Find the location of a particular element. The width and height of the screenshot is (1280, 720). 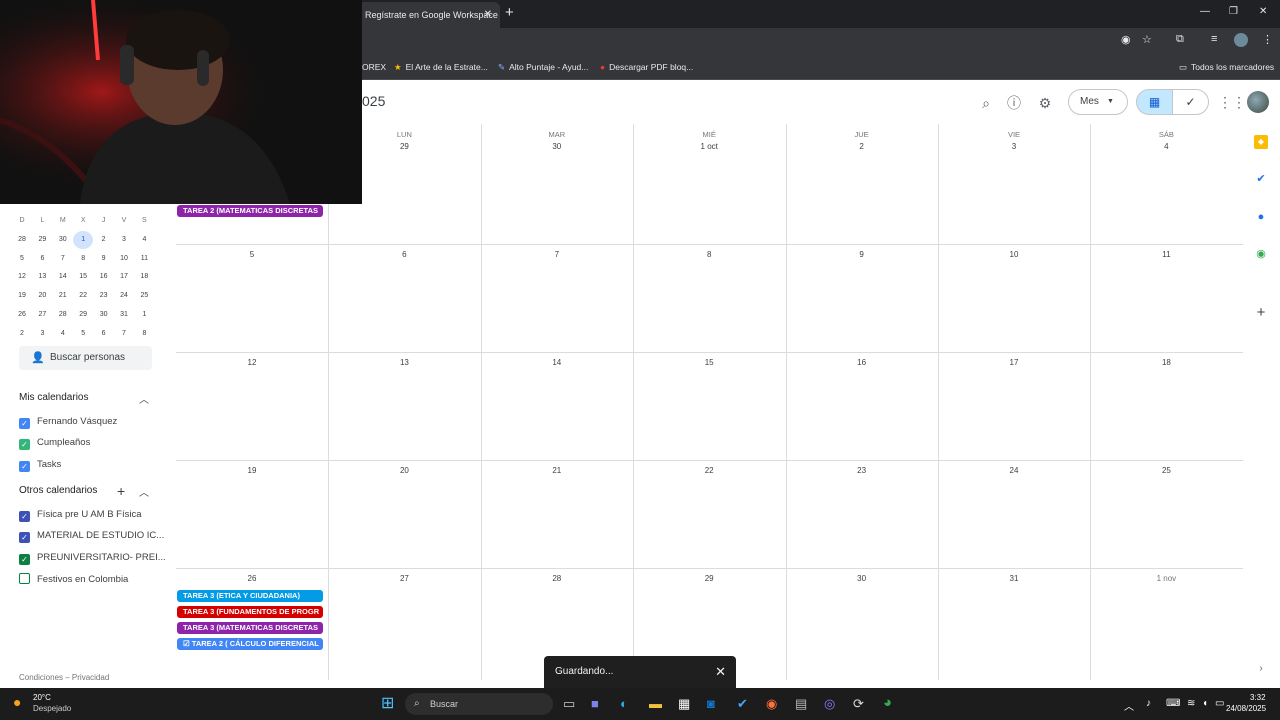

day-number: 27 is located at coordinates (404, 578).